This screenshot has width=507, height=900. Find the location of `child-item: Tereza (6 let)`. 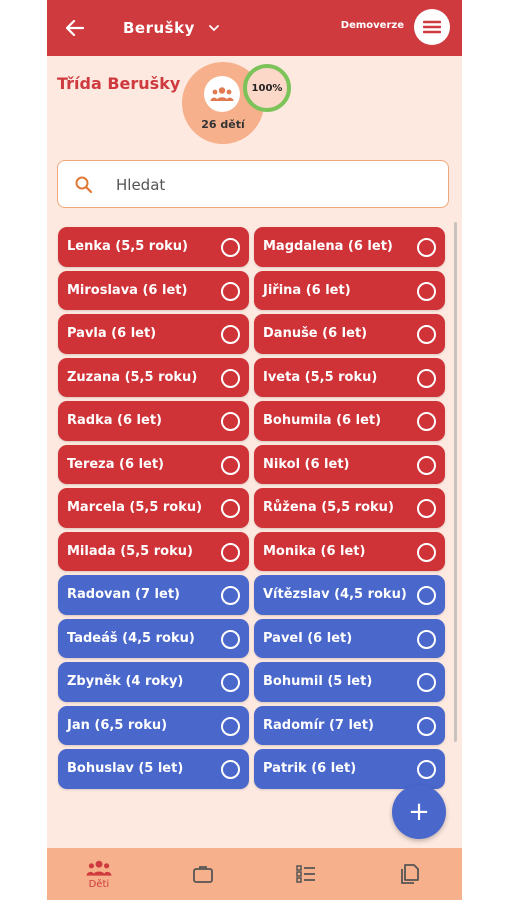

child-item: Tereza (6 let) is located at coordinates (153, 464).